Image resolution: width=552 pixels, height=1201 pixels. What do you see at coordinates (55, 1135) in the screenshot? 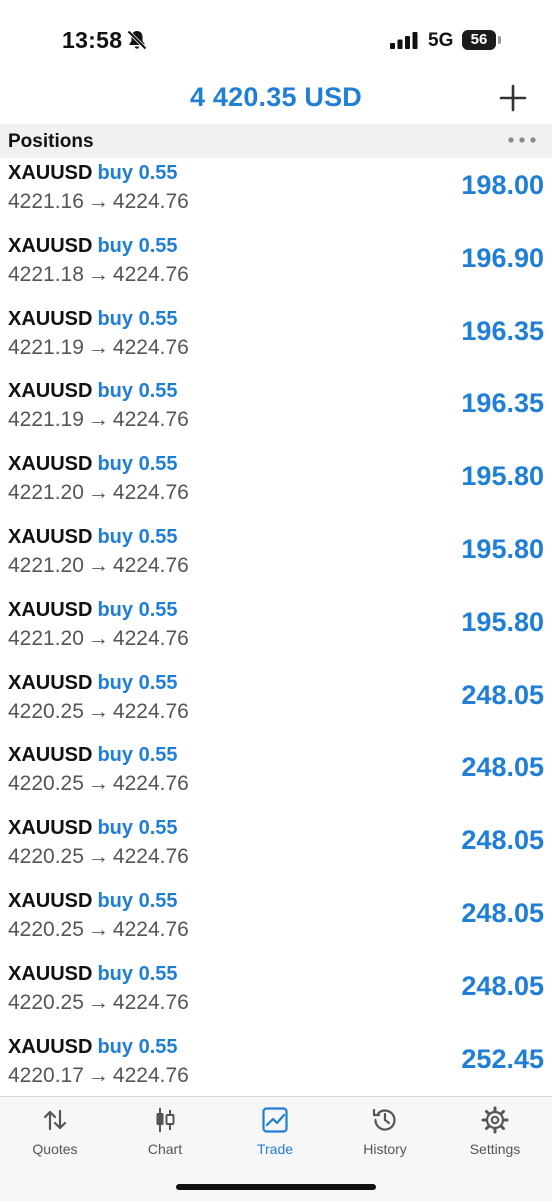
I see `tab-quotes: Quotes` at bounding box center [55, 1135].